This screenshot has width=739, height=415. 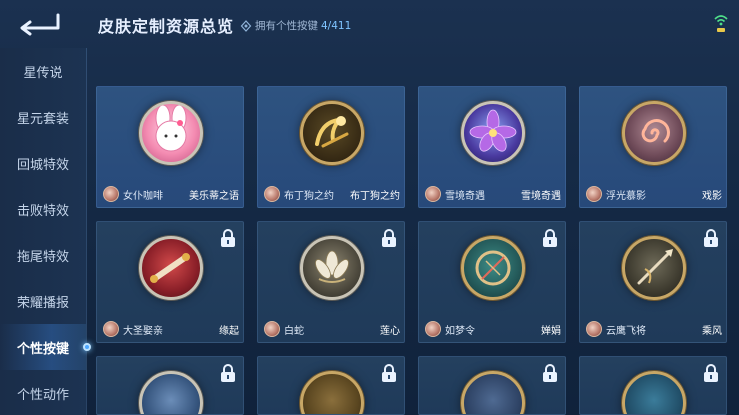 I want to click on hero-name: 雪境奇遇, so click(x=465, y=196).